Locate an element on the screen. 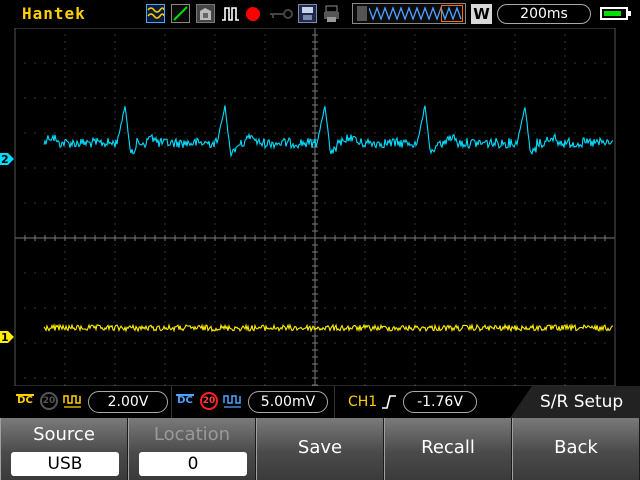  ch1-bandwidth-limit: 20 is located at coordinates (49, 401).